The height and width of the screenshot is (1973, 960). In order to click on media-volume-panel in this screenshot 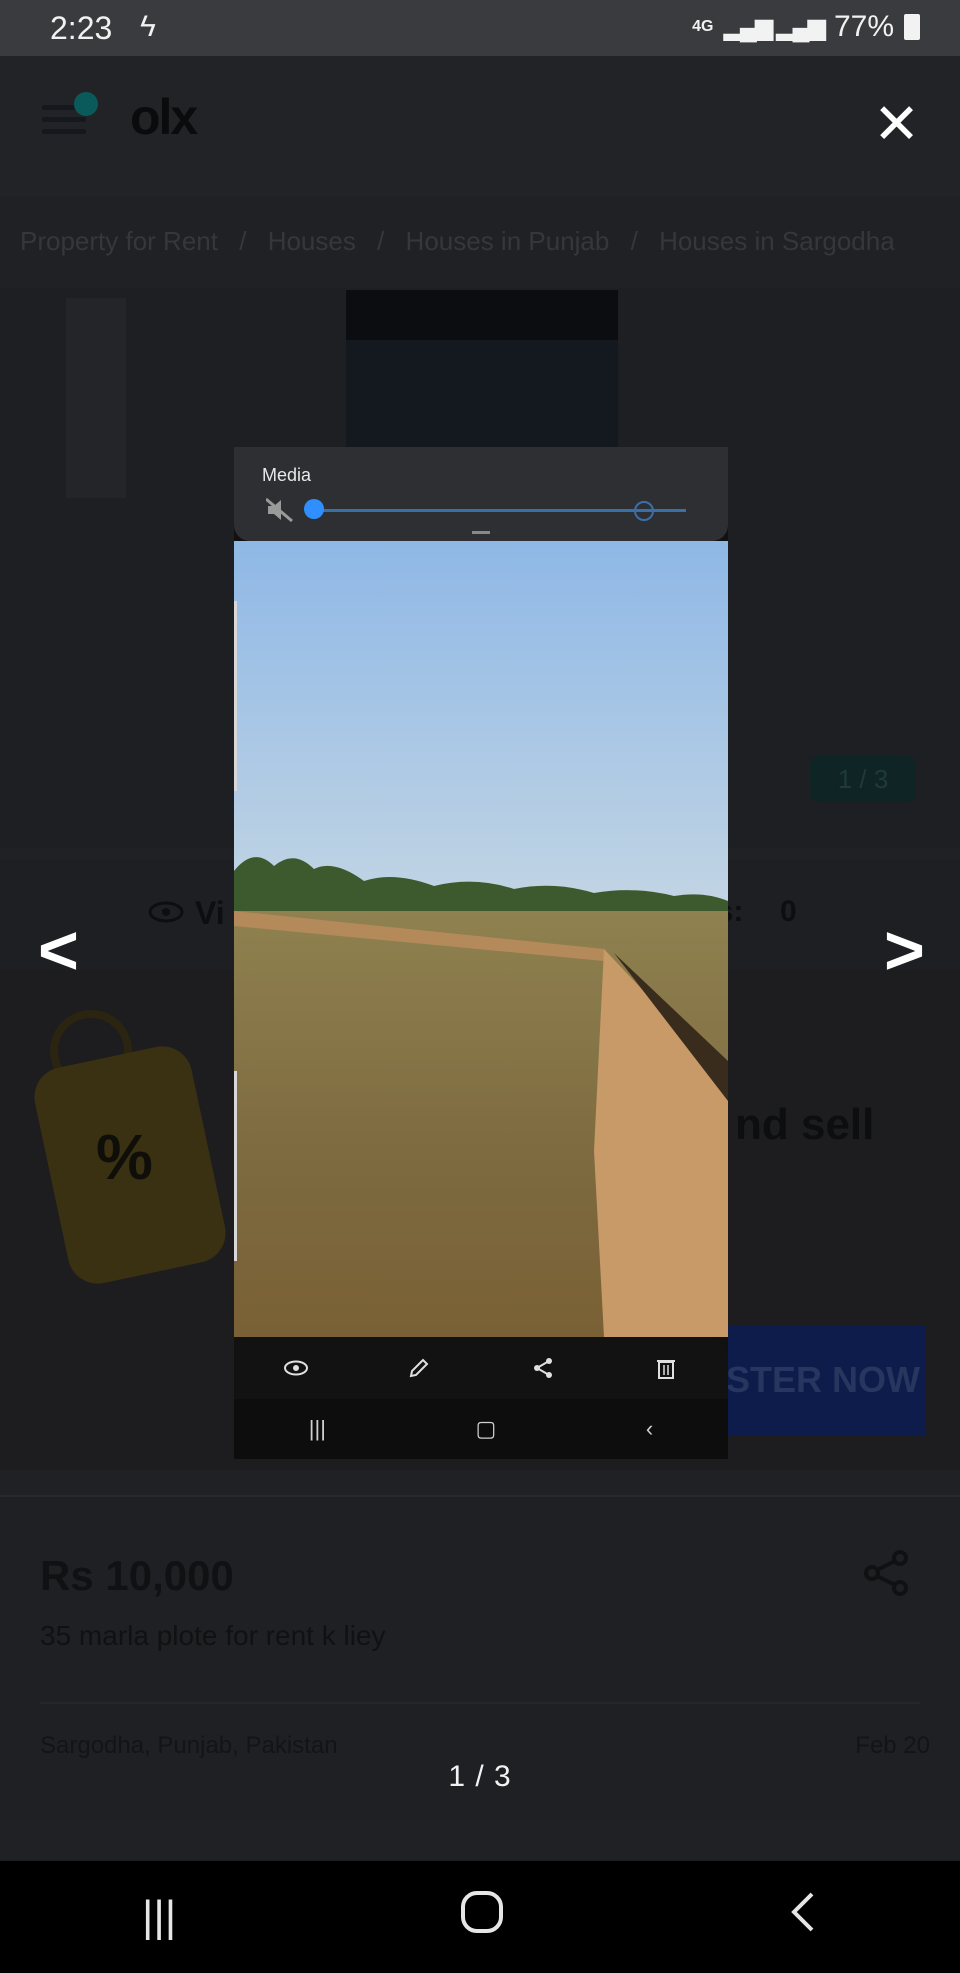, I will do `click(481, 494)`.